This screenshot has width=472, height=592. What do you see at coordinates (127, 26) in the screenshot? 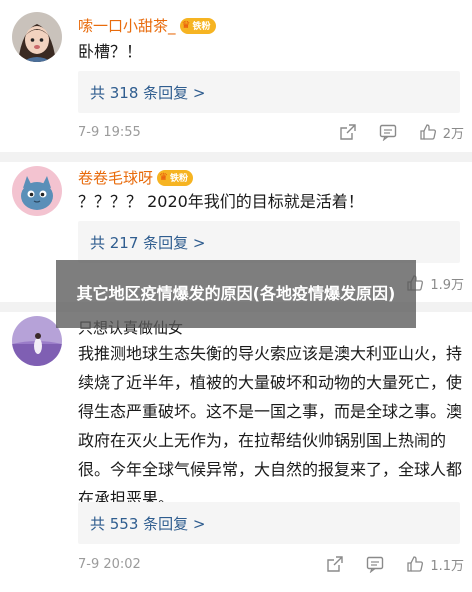
I see `username-text: 嗦一口小甜茶_` at bounding box center [127, 26].